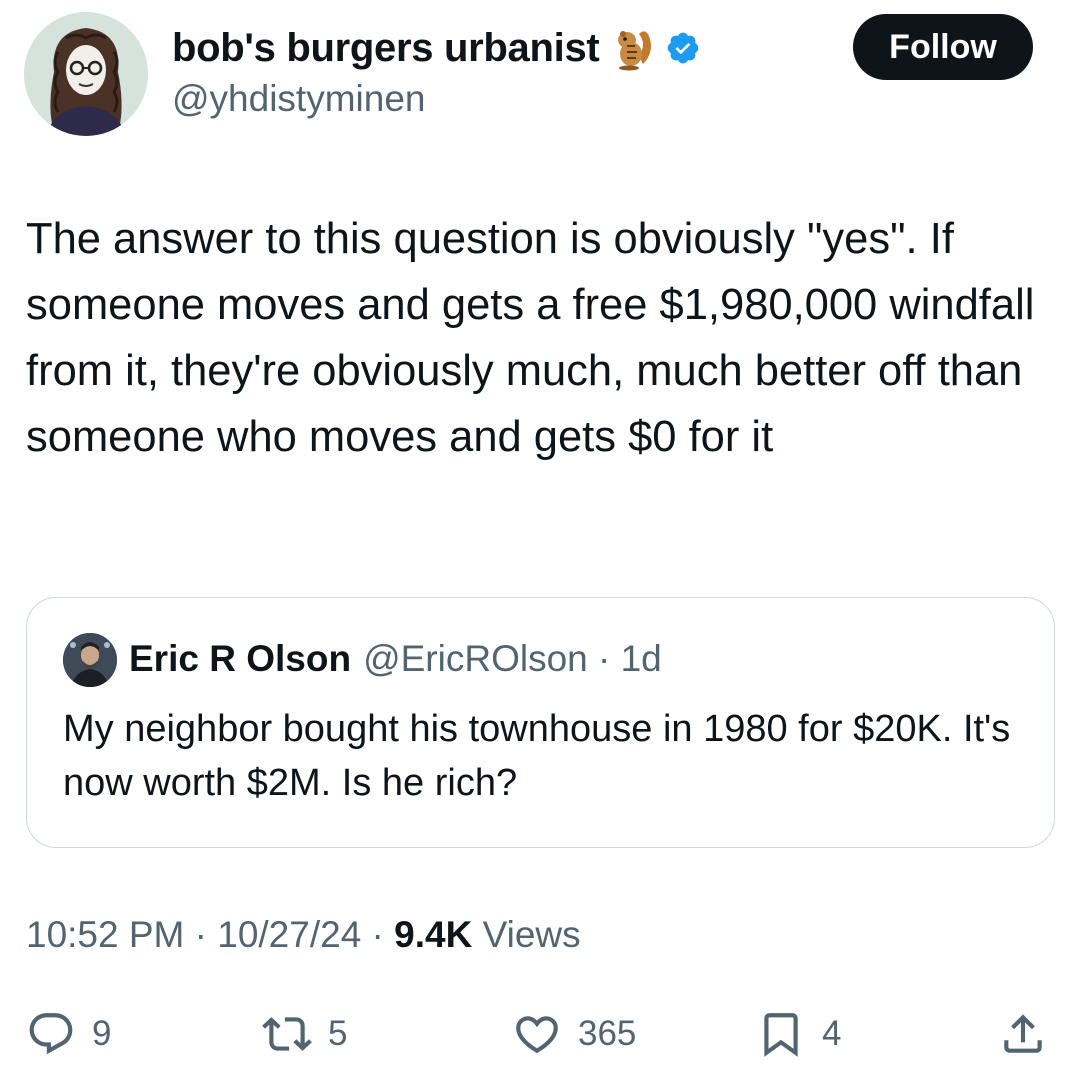  I want to click on verified-badge-icon, so click(683, 48).